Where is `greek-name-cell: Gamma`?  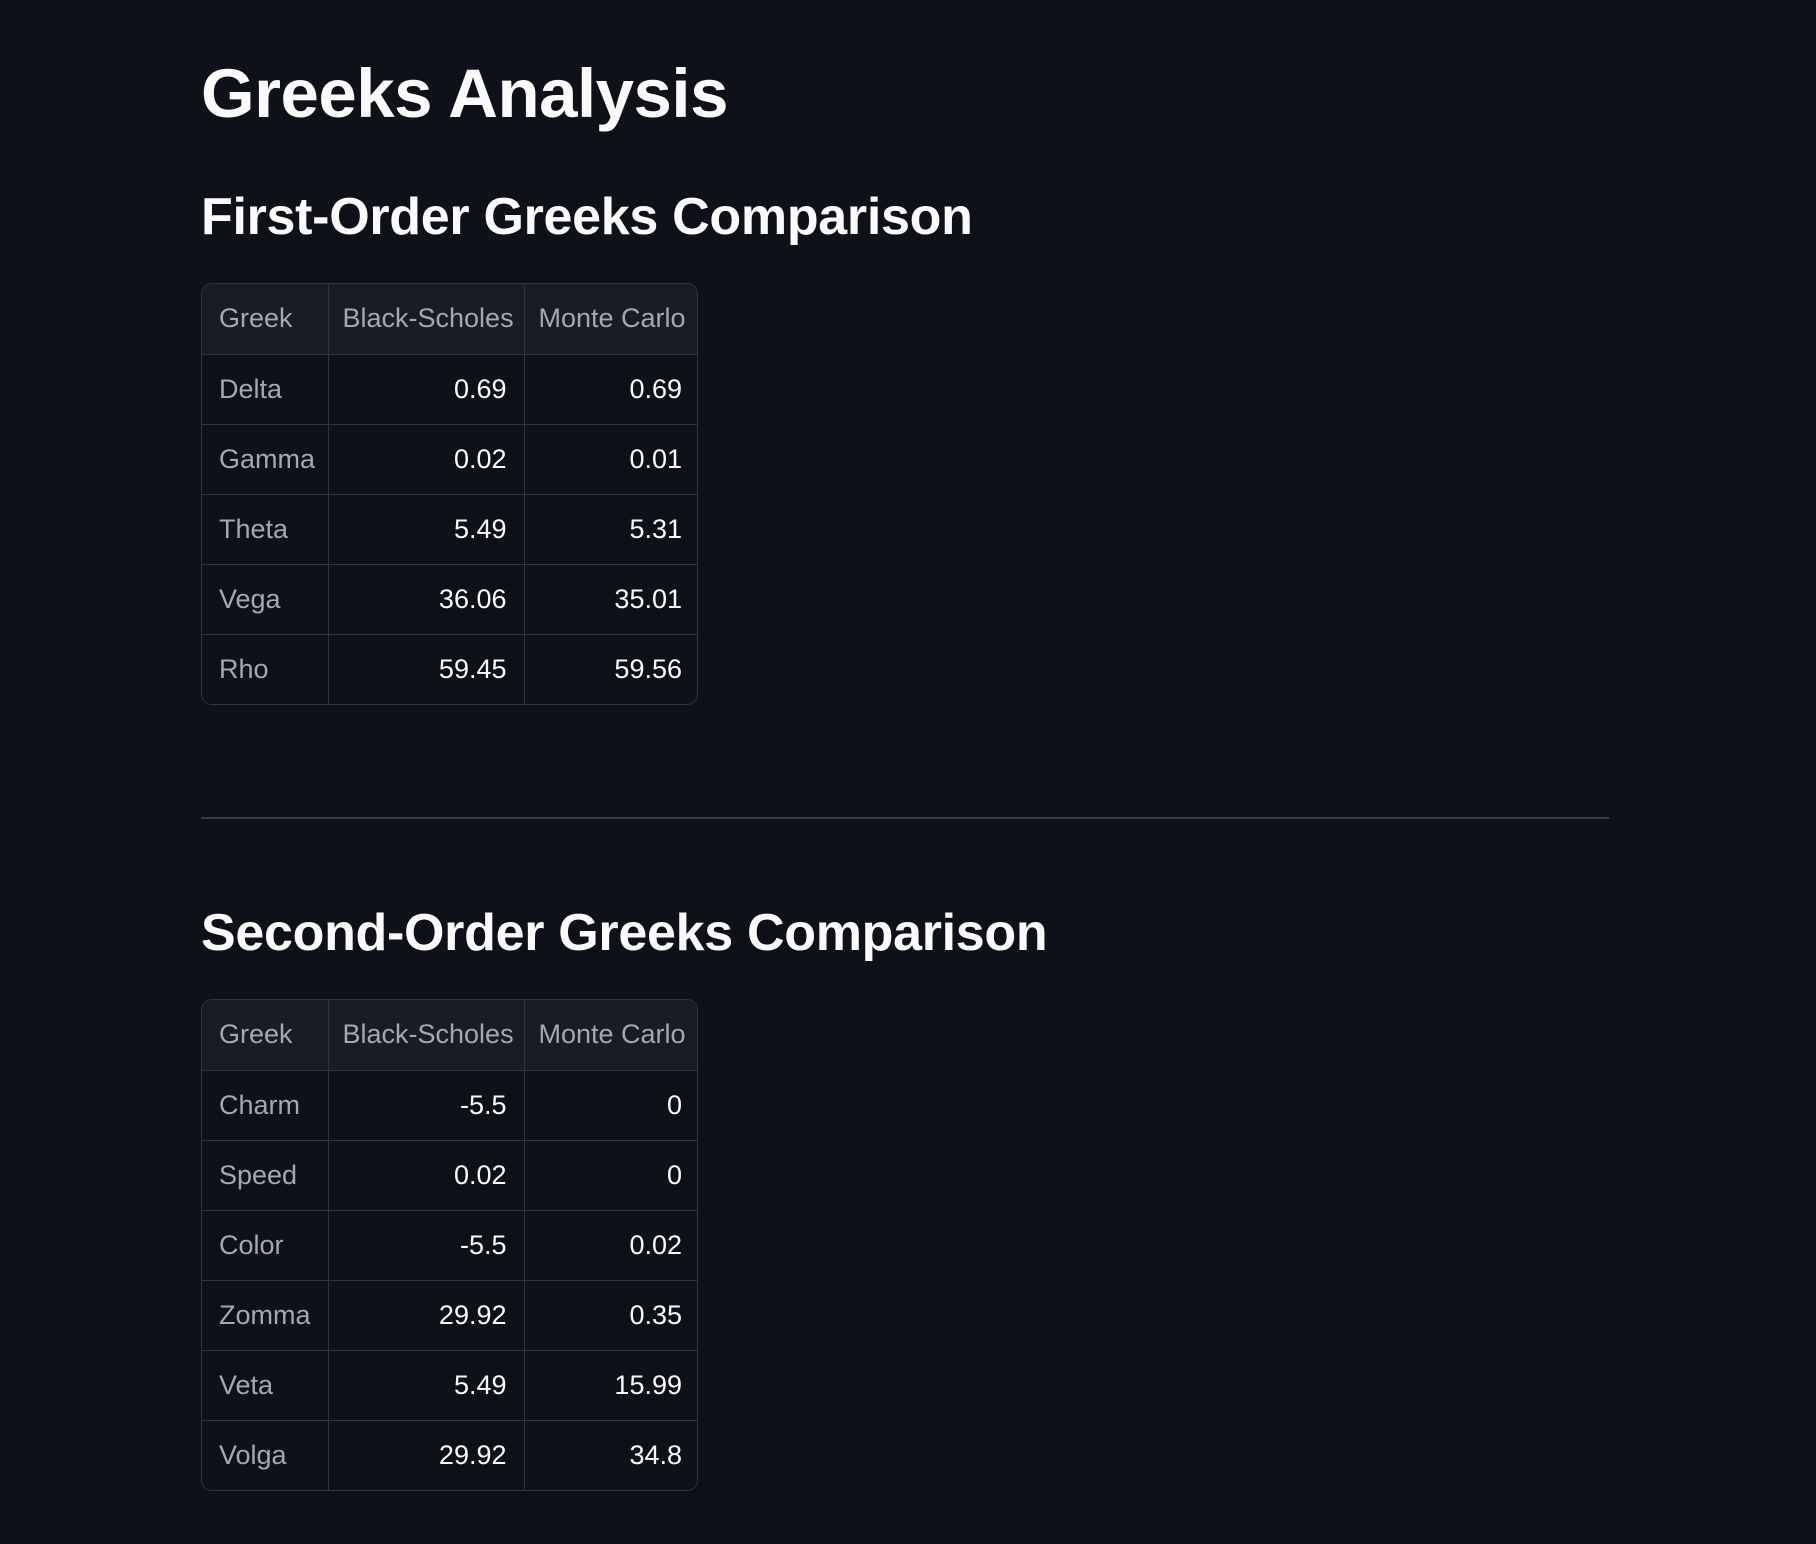 greek-name-cell: Gamma is located at coordinates (265, 459).